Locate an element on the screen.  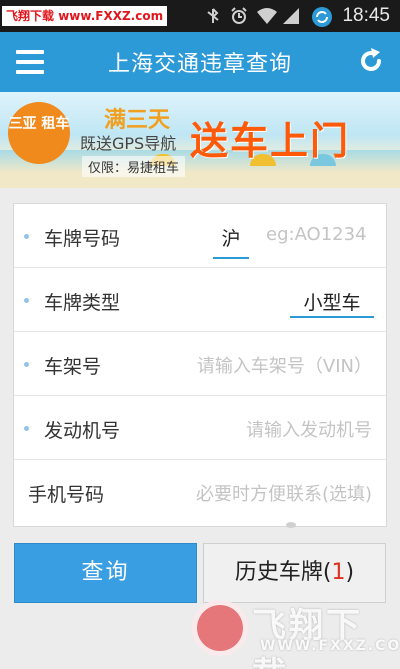
watermark-bottom: 飞翔下载 WWW.FXXZ.COM is located at coordinates (295, 631).